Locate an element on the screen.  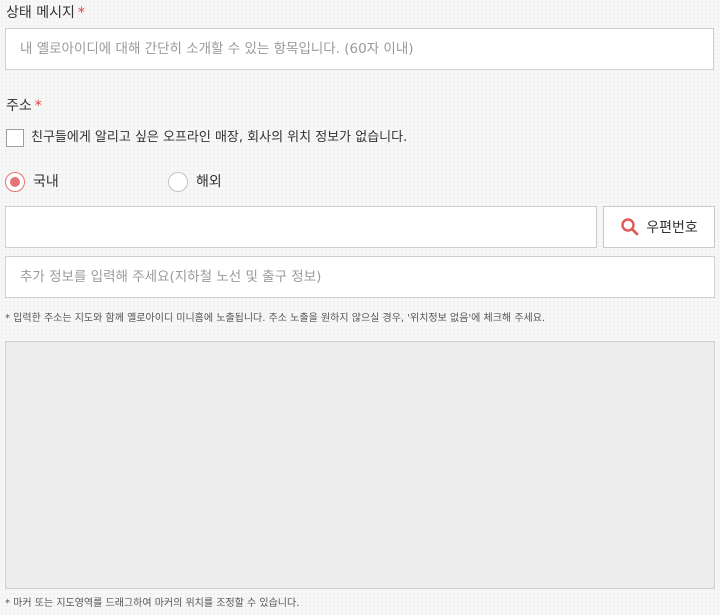
no-location-checkbox-label: 친구들에게 알리고 싶은 오프라인 매장, 회사의 위치 정보가 없습니다. is located at coordinates (219, 137).